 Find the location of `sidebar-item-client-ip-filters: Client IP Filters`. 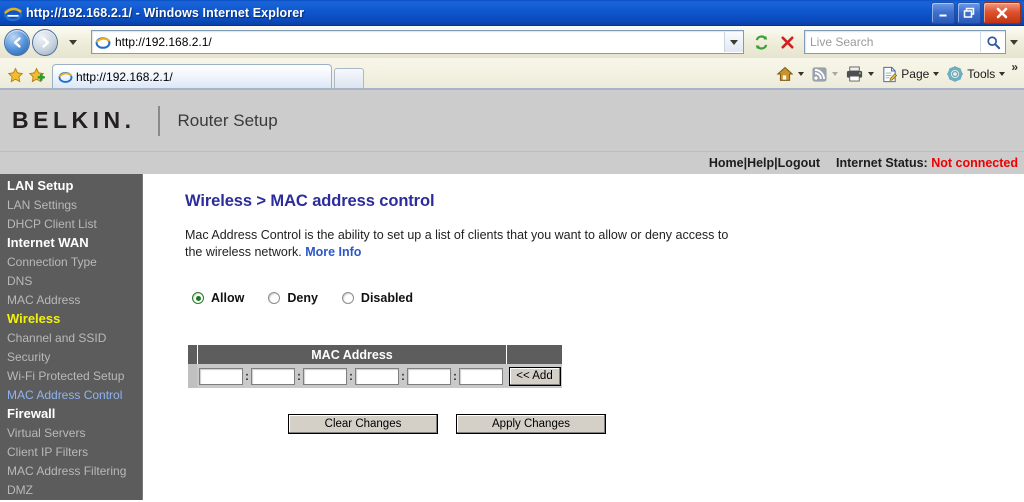

sidebar-item-client-ip-filters: Client IP Filters is located at coordinates (71, 451).